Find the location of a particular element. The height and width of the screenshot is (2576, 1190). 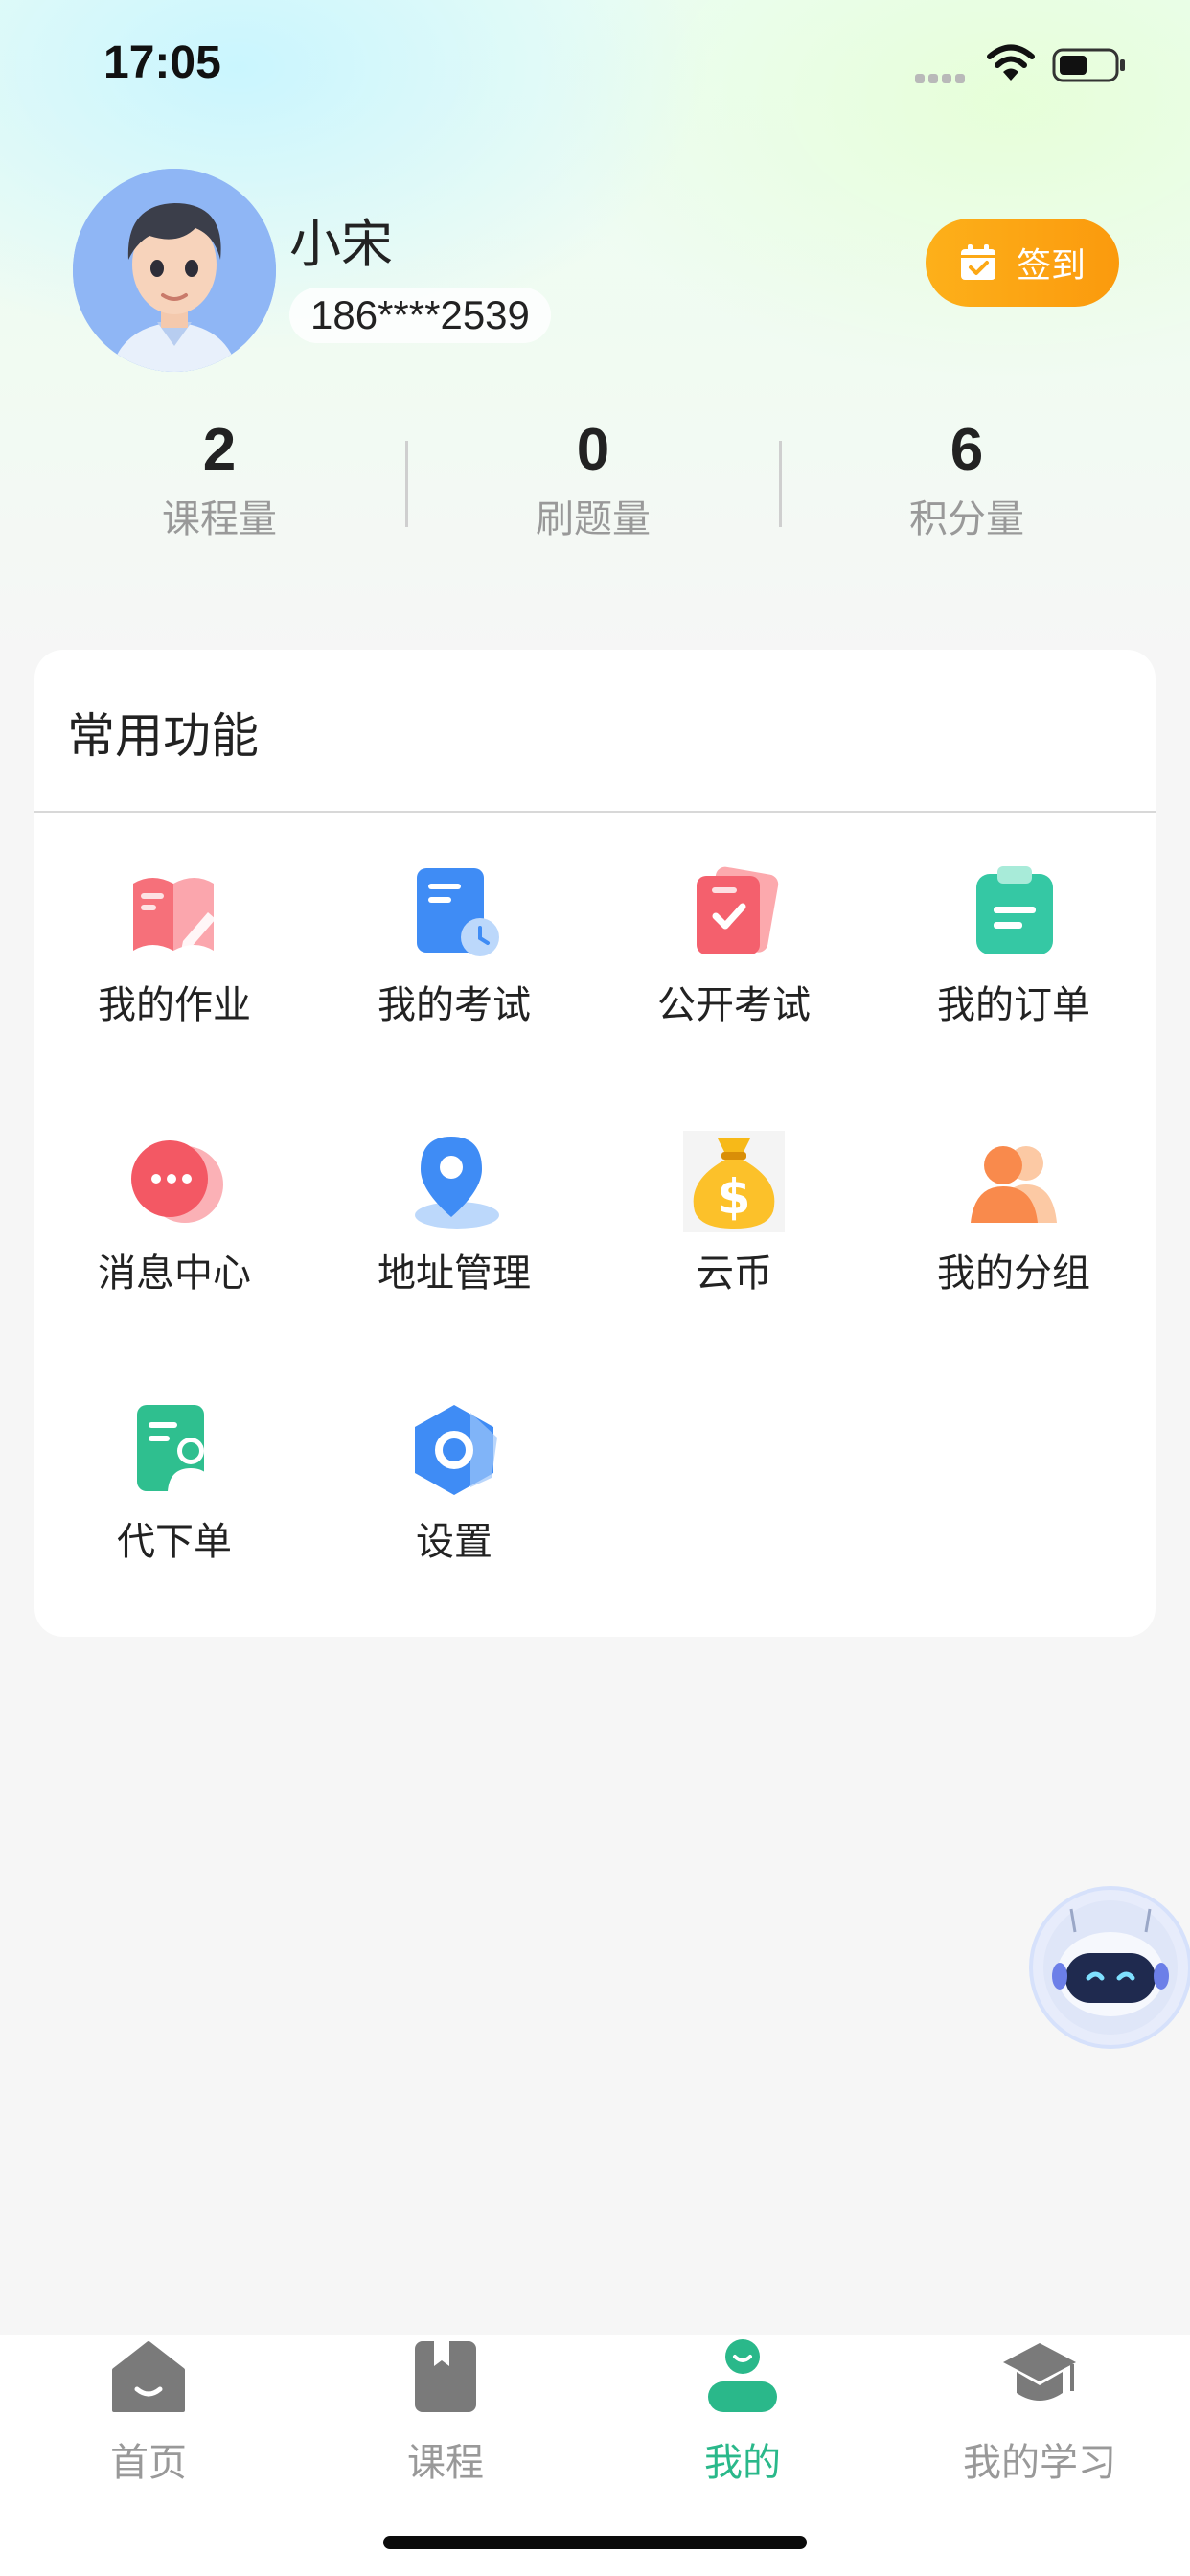

avatar is located at coordinates (175, 270).